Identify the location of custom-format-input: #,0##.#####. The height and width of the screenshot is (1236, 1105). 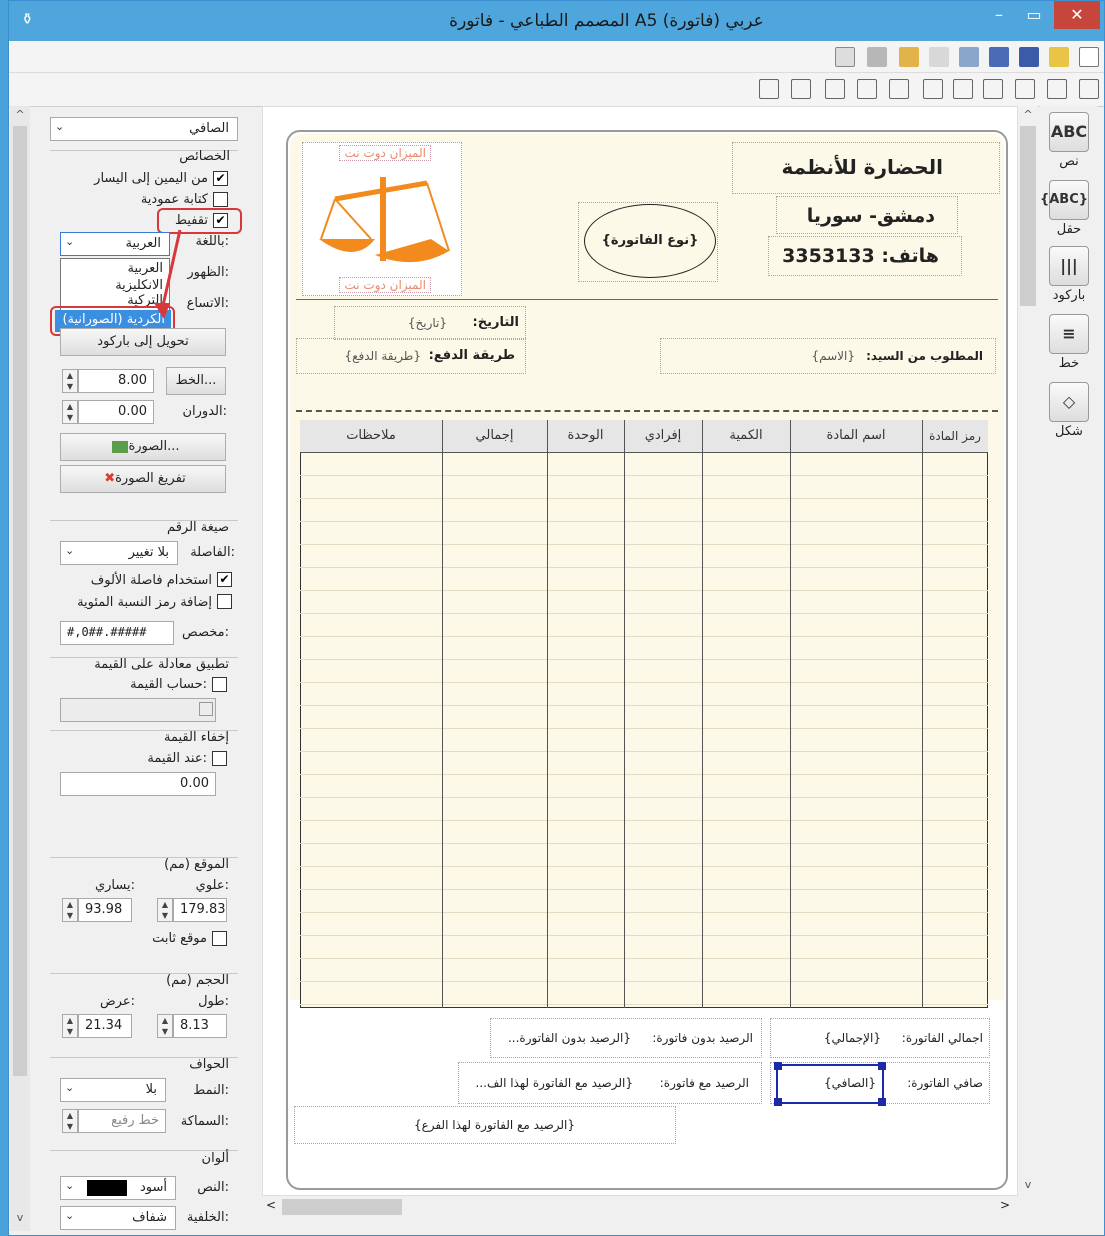
(117, 633).